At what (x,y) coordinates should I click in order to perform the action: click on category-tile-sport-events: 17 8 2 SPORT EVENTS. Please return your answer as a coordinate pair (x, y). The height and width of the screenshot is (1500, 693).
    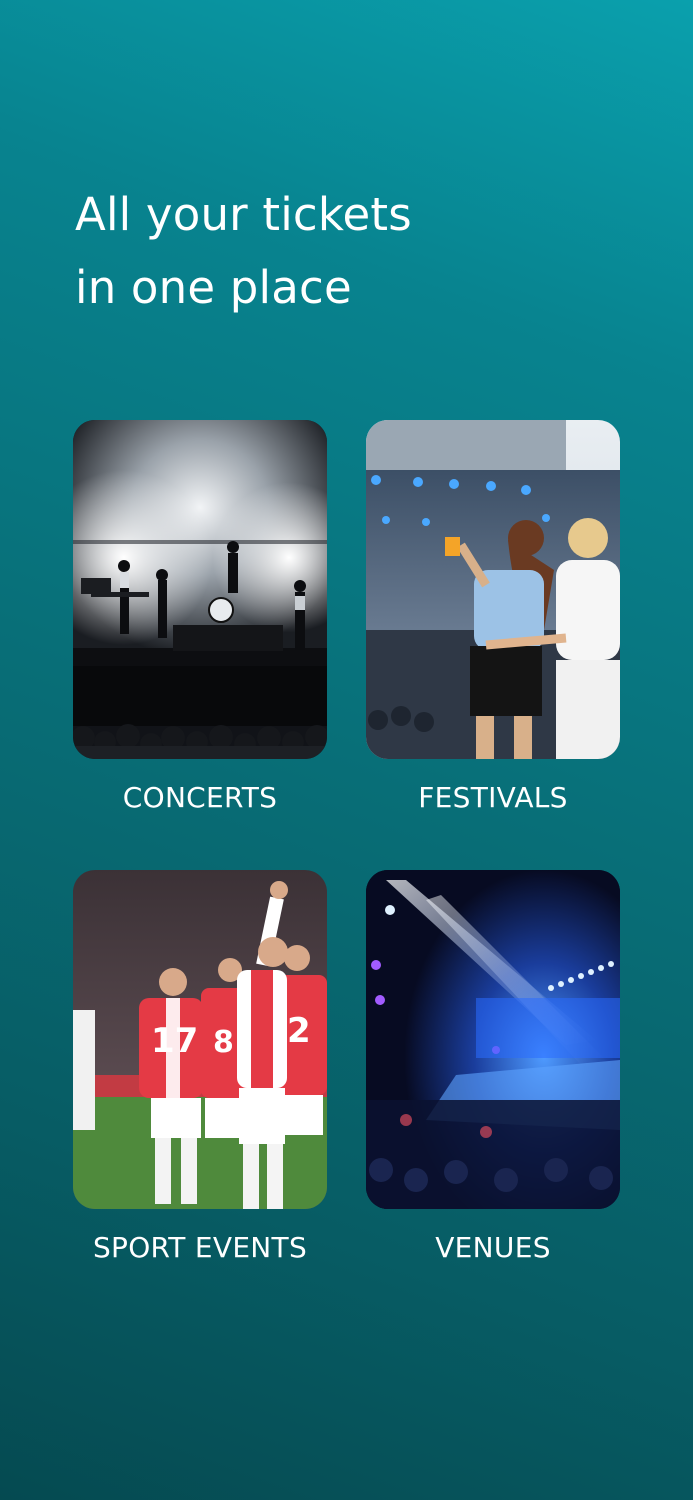
    Looking at the image, I should click on (200, 1068).